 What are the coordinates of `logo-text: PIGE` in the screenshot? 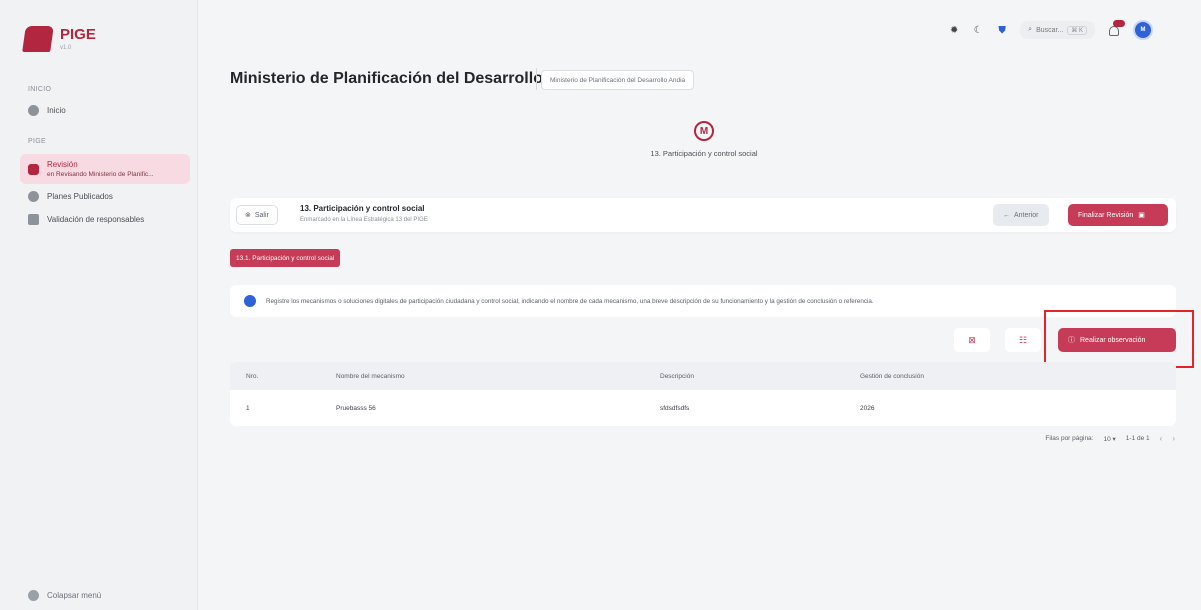 It's located at (78, 34).